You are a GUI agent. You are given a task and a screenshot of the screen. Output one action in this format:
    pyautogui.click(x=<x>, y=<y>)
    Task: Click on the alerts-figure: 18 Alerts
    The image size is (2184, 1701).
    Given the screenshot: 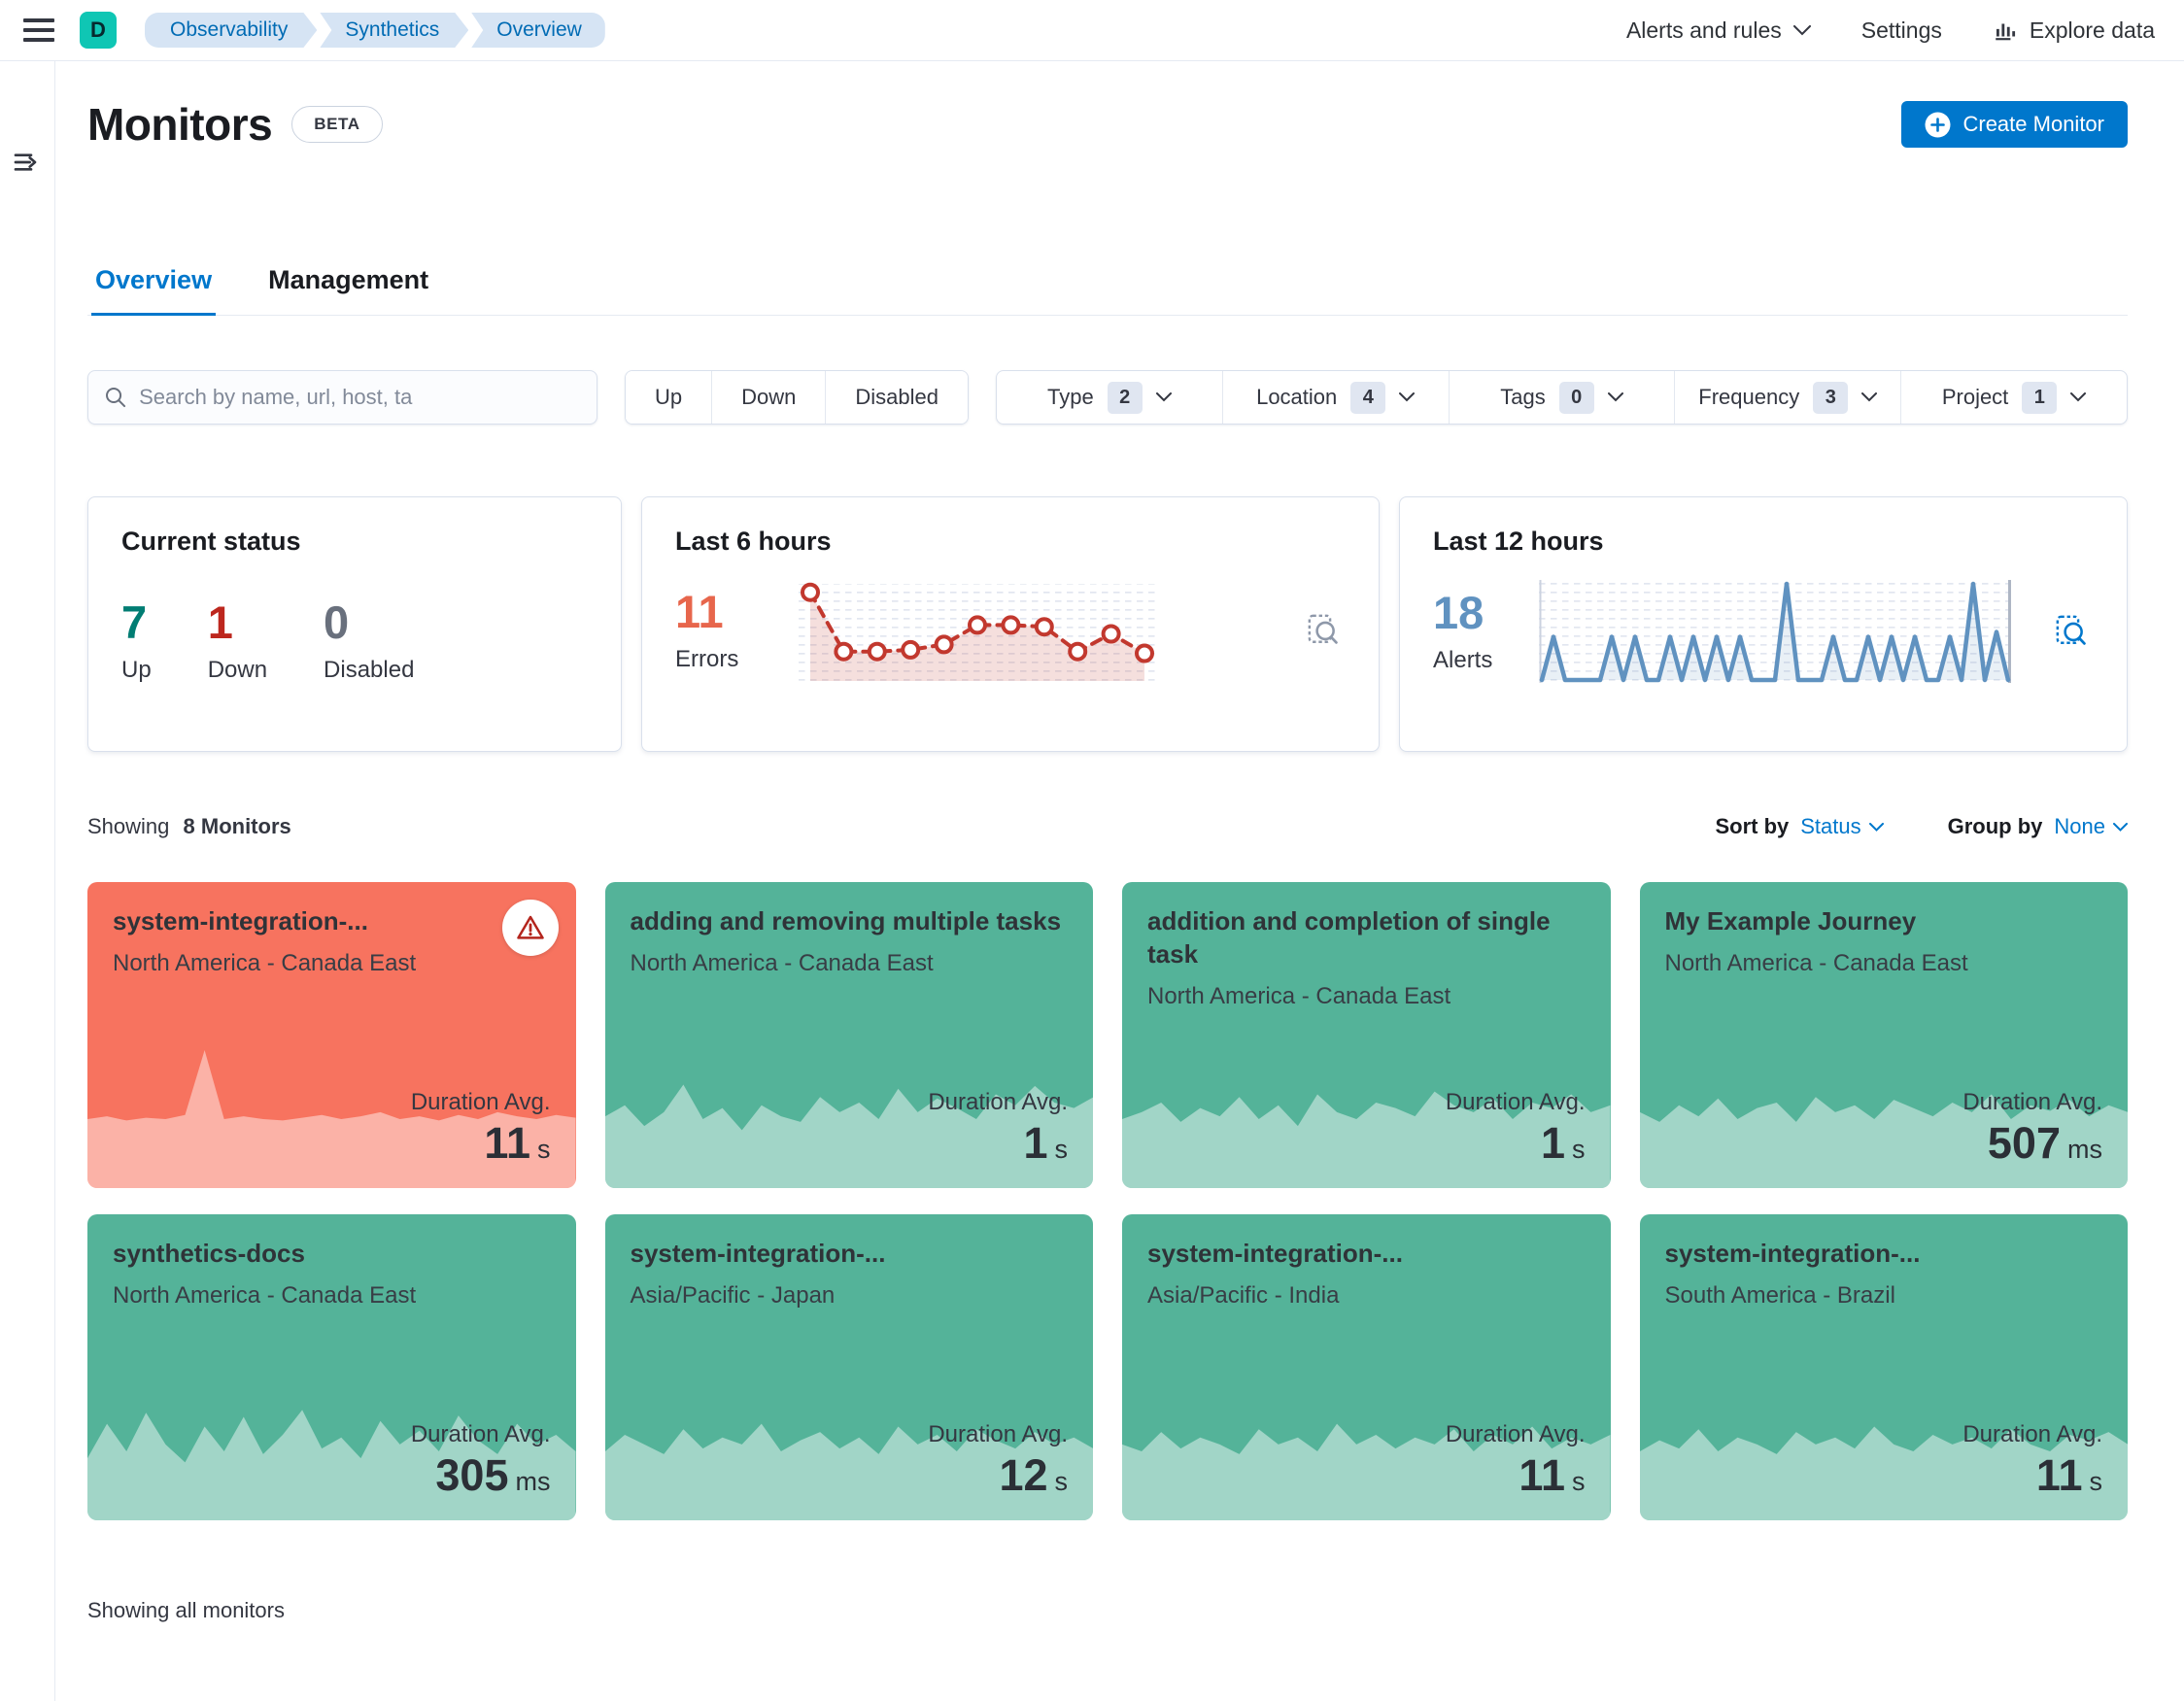 What is the action you would take?
    pyautogui.click(x=1462, y=632)
    